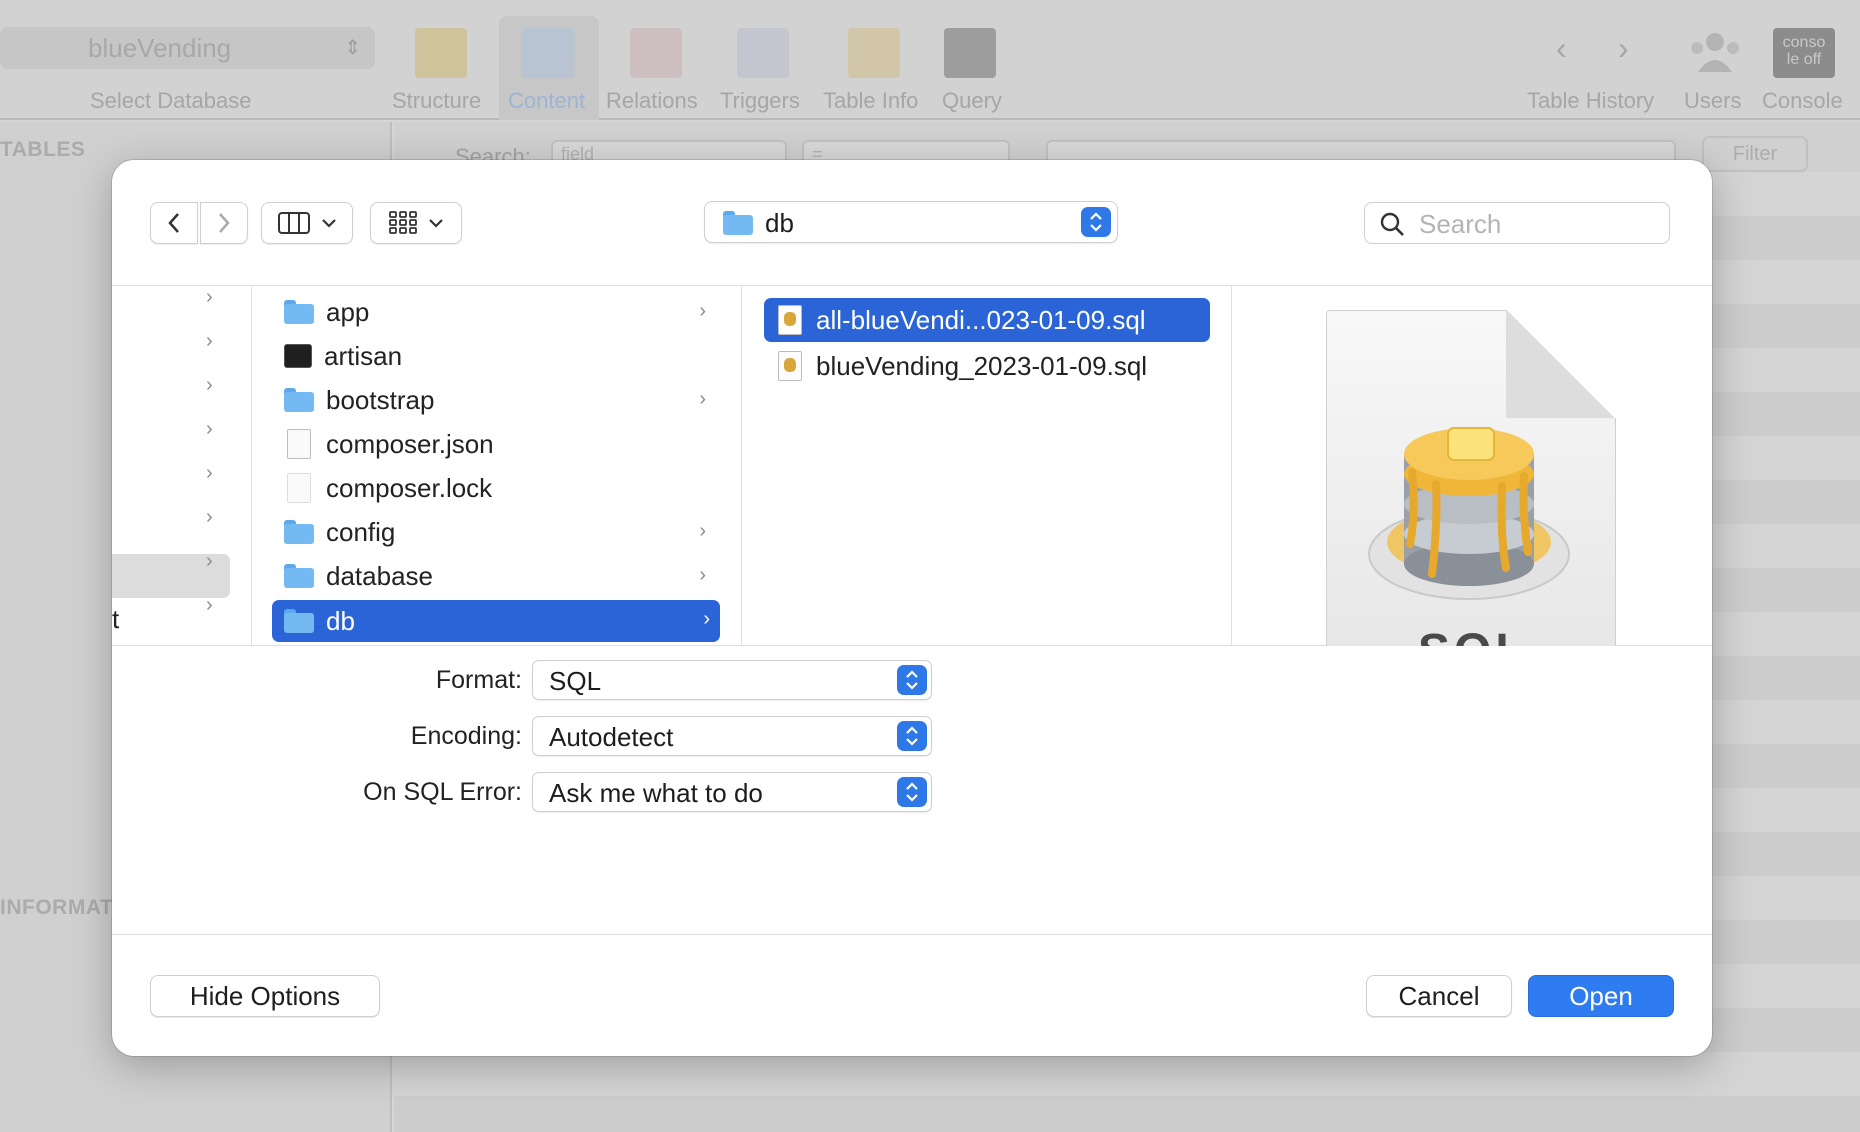 This screenshot has height=1132, width=1860. What do you see at coordinates (494, 312) in the screenshot?
I see `list-item-app: app ›` at bounding box center [494, 312].